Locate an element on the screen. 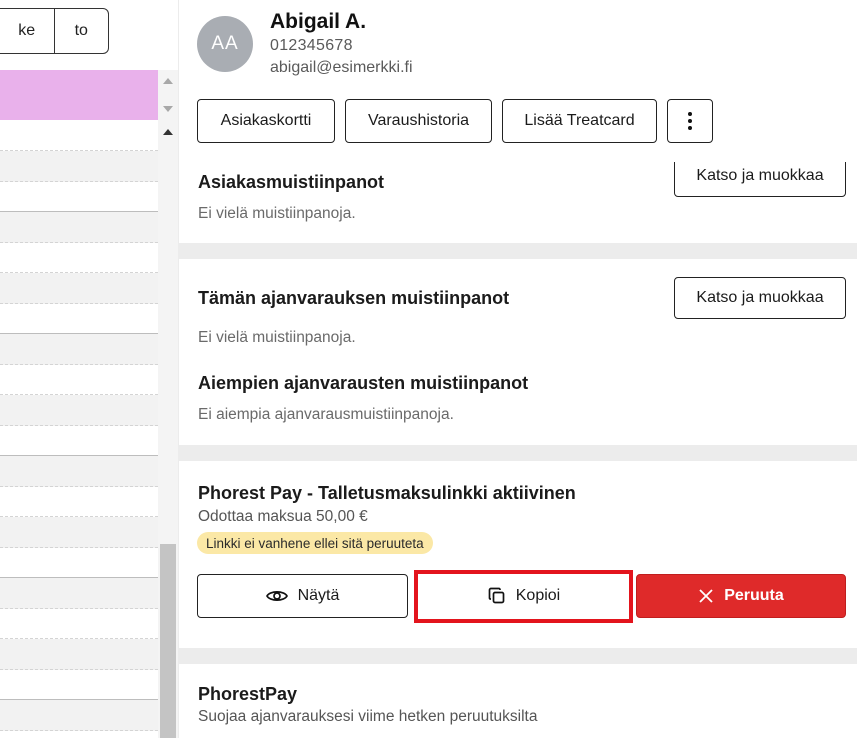 The image size is (857, 738). eye-icon is located at coordinates (276, 596).